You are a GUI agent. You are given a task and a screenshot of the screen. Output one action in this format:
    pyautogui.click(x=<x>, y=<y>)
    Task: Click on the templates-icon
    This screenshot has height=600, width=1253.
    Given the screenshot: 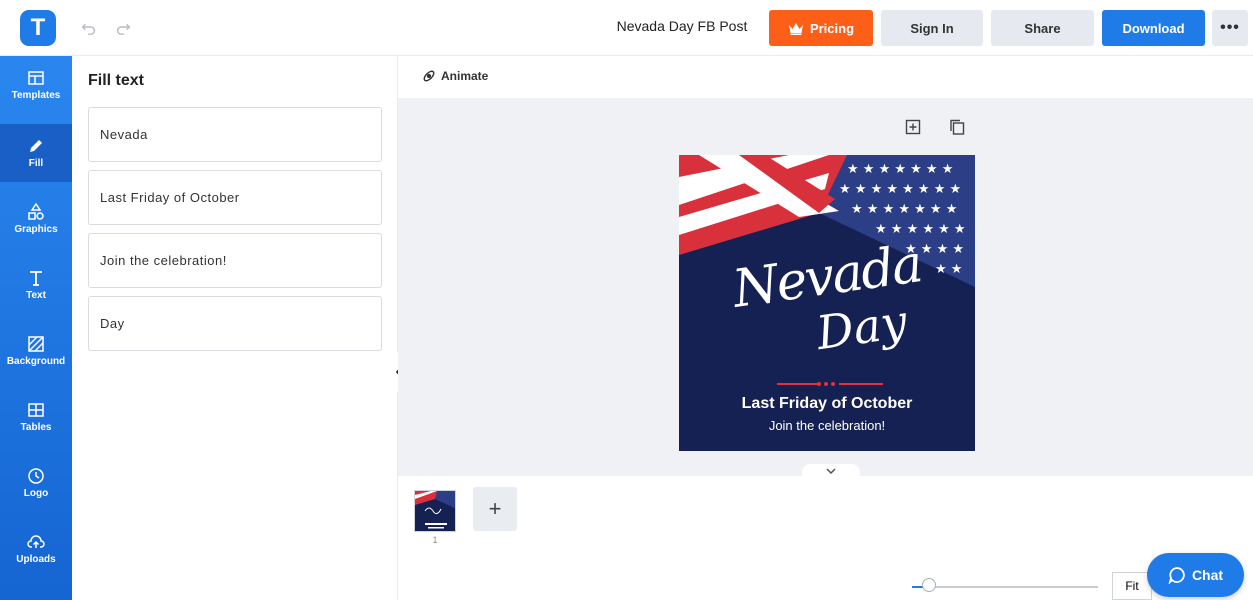 What is the action you would take?
    pyautogui.click(x=36, y=78)
    